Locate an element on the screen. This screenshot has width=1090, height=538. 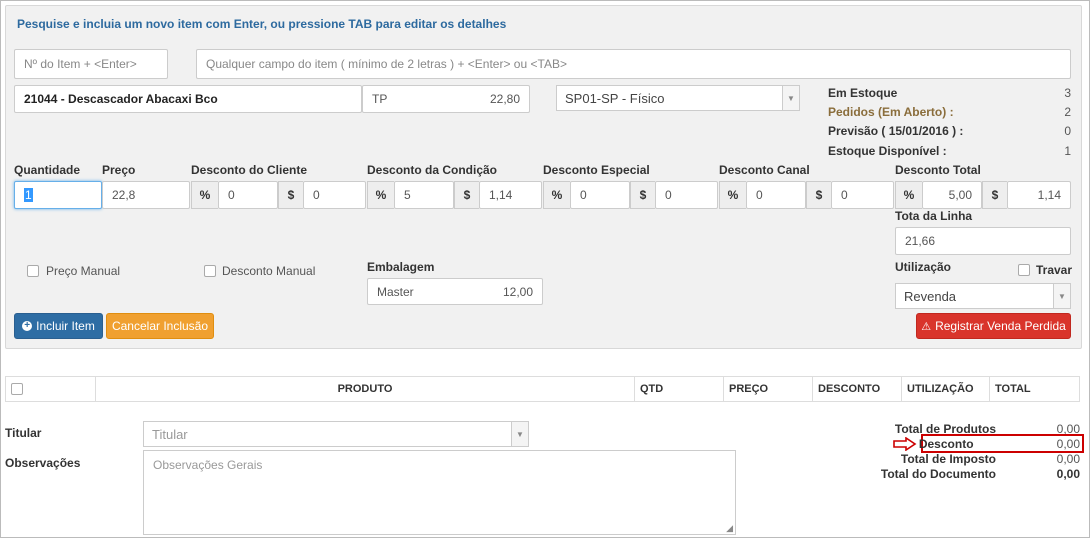
stock-row-disponivel: Estoque Disponível : 1 is located at coordinates (949, 151).